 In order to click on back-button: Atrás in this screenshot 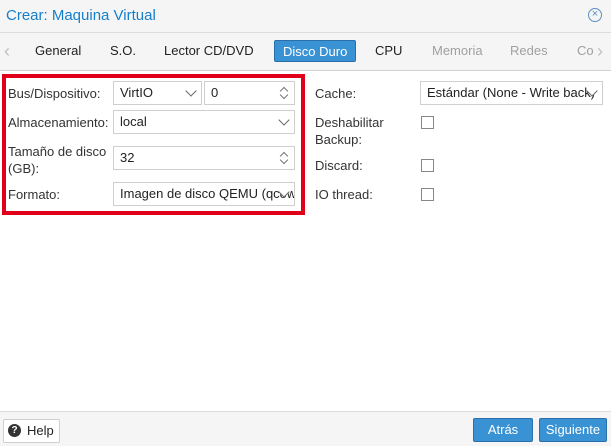, I will do `click(503, 430)`.